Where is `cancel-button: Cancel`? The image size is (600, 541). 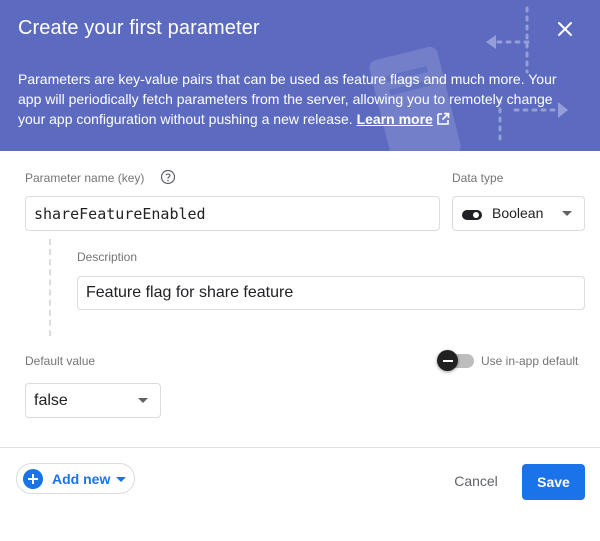
cancel-button: Cancel is located at coordinates (476, 481).